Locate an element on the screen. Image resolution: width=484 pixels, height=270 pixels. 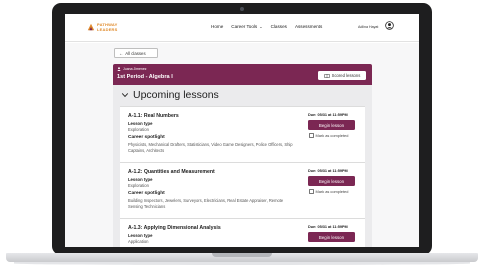
laptop-shadow is located at coordinates (242, 263).